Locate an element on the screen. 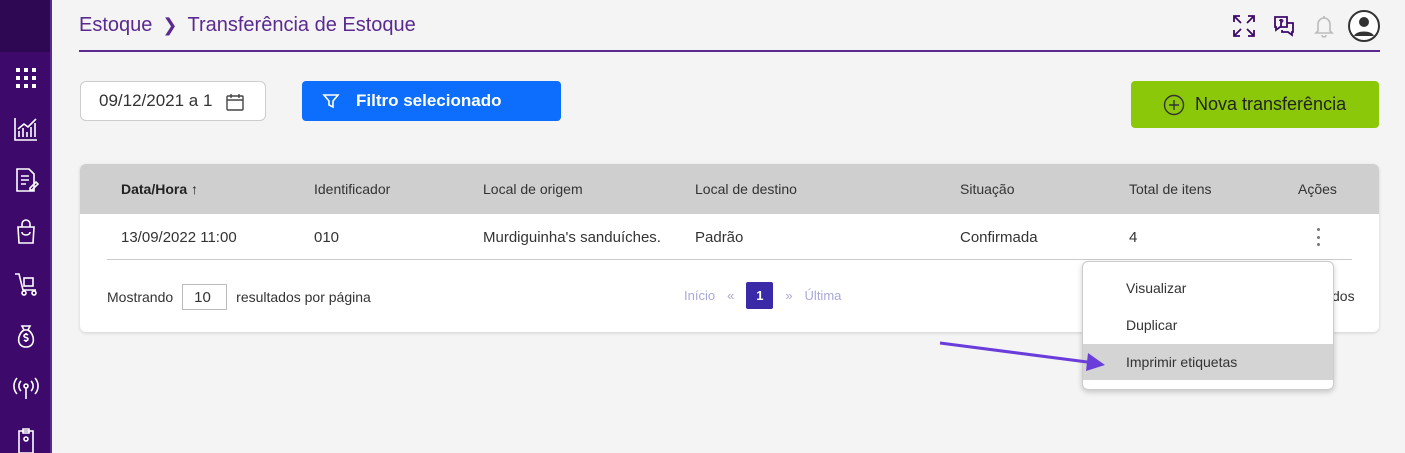 This screenshot has height=453, width=1405. page-last: Última is located at coordinates (823, 295).